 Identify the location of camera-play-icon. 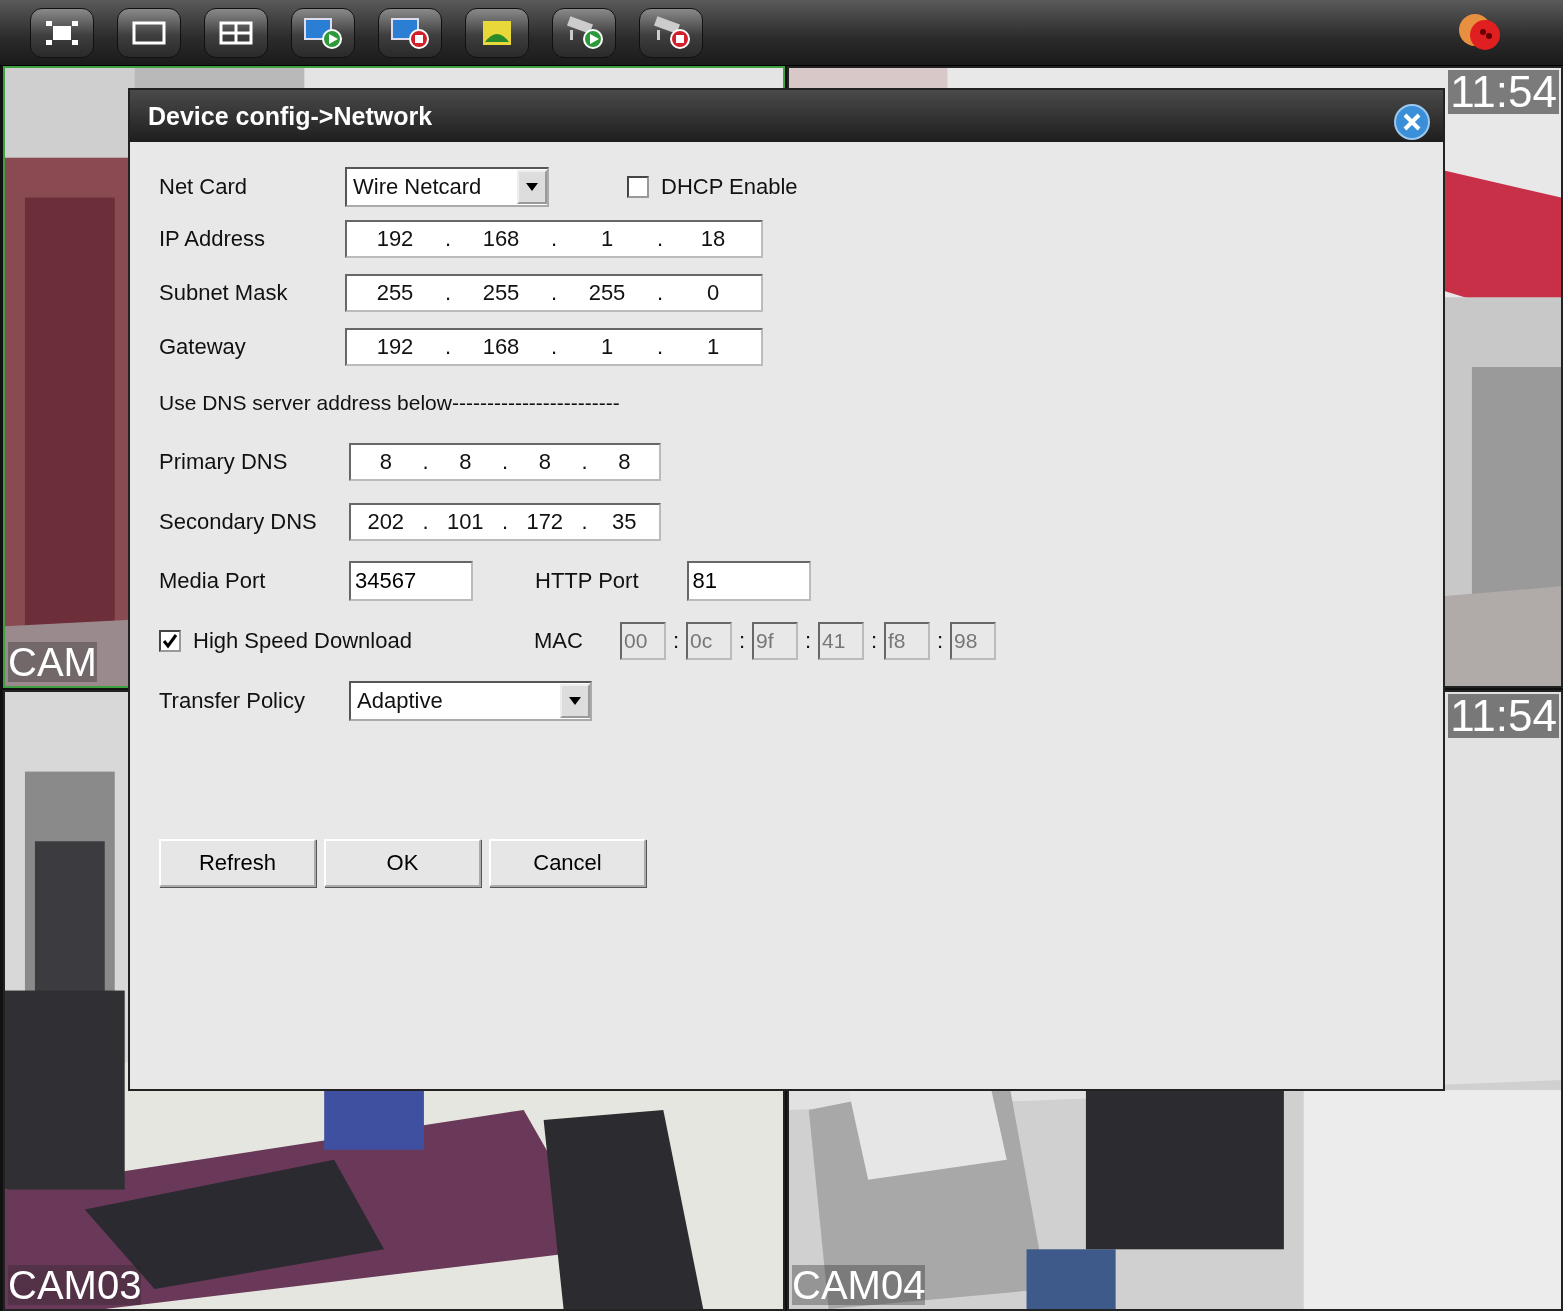
(584, 32).